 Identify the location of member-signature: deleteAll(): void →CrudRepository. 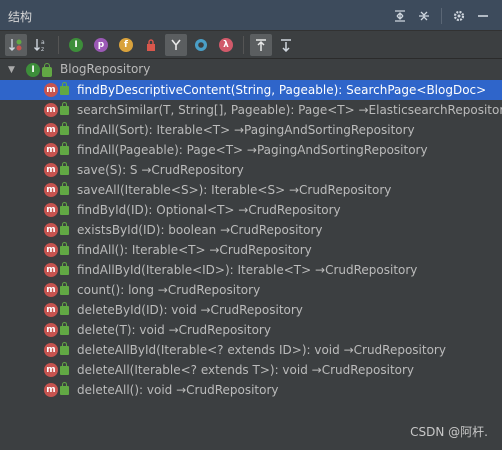
(178, 390).